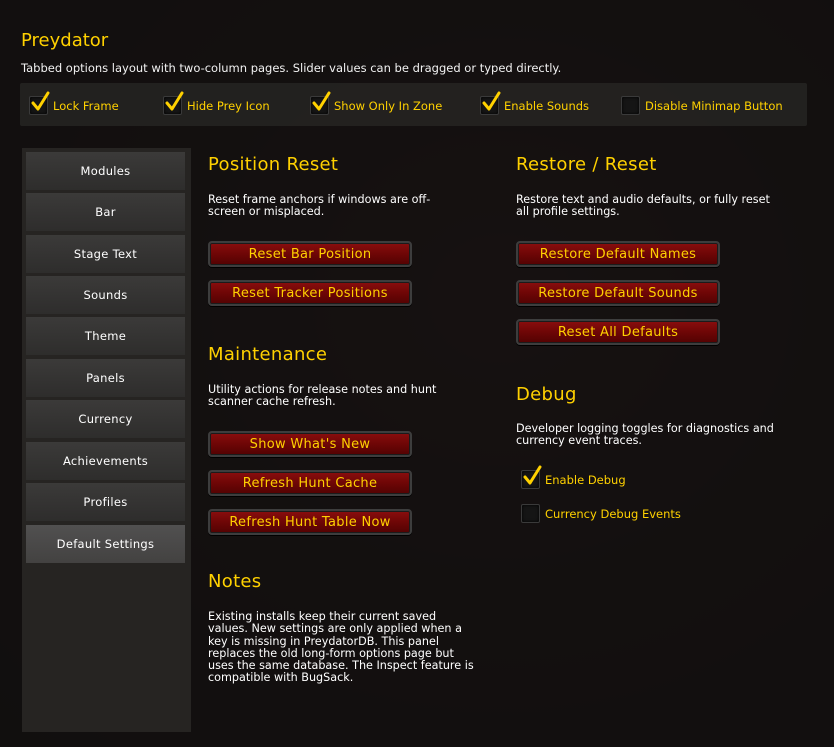 The width and height of the screenshot is (834, 747). I want to click on sidebar-item-label: Profiles, so click(105, 502).